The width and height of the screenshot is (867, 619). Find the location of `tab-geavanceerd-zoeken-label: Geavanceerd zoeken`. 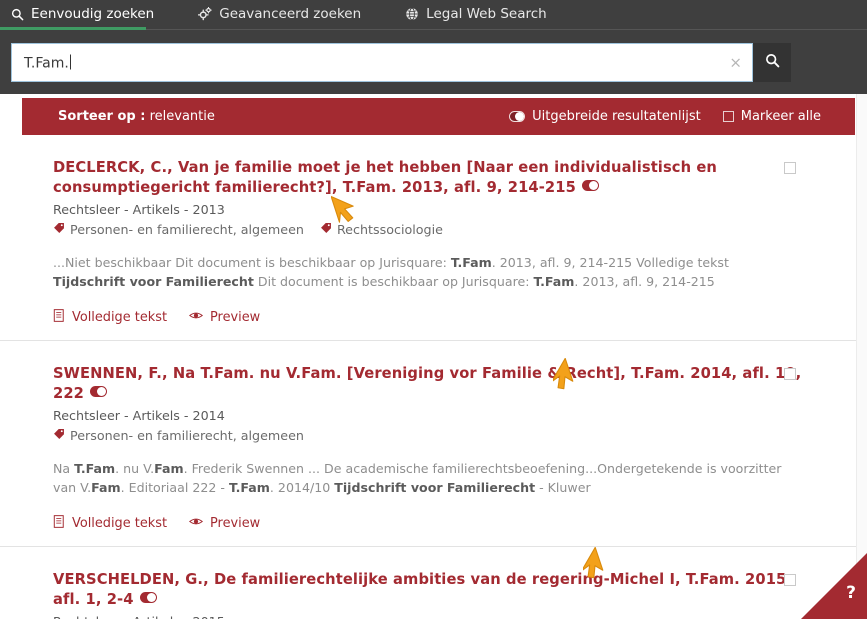

tab-geavanceerd-zoeken-label: Geavanceerd zoeken is located at coordinates (290, 14).